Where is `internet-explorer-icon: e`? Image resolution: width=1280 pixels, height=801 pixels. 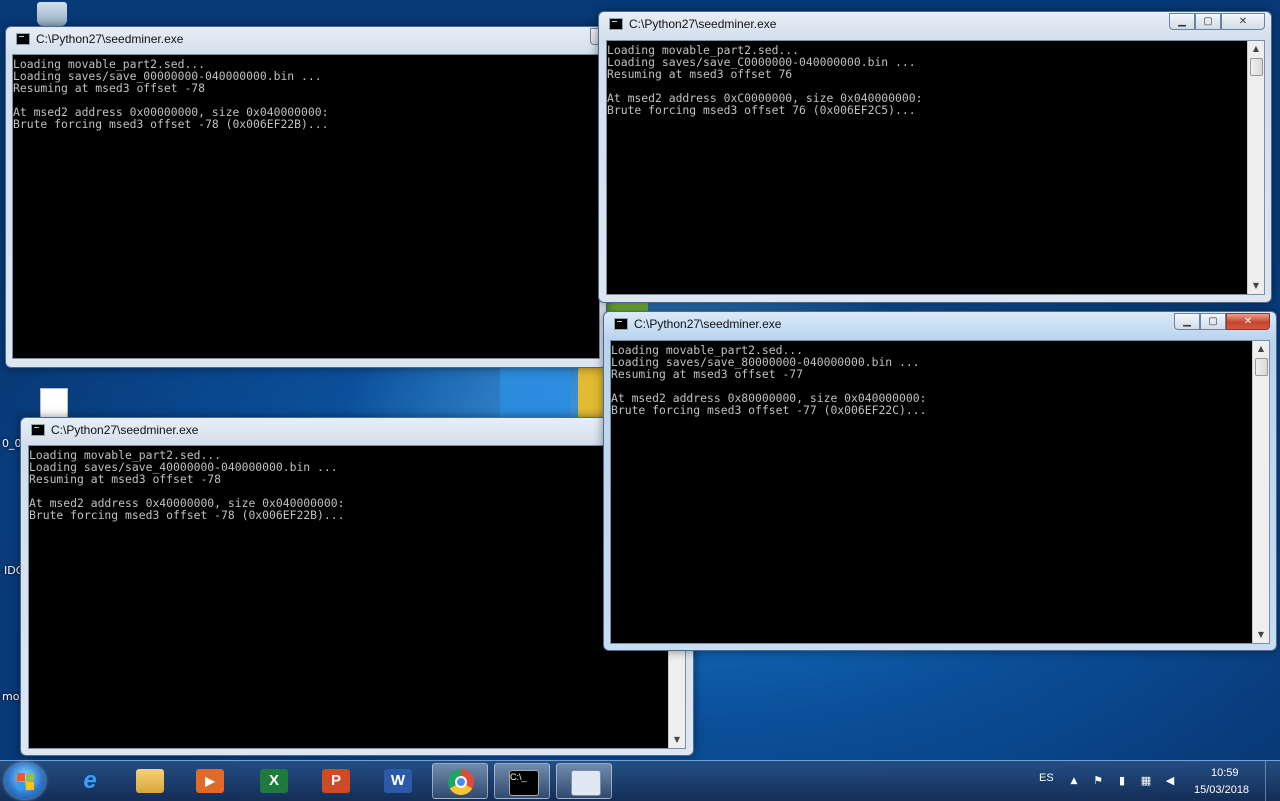 internet-explorer-icon: e is located at coordinates (90, 780).